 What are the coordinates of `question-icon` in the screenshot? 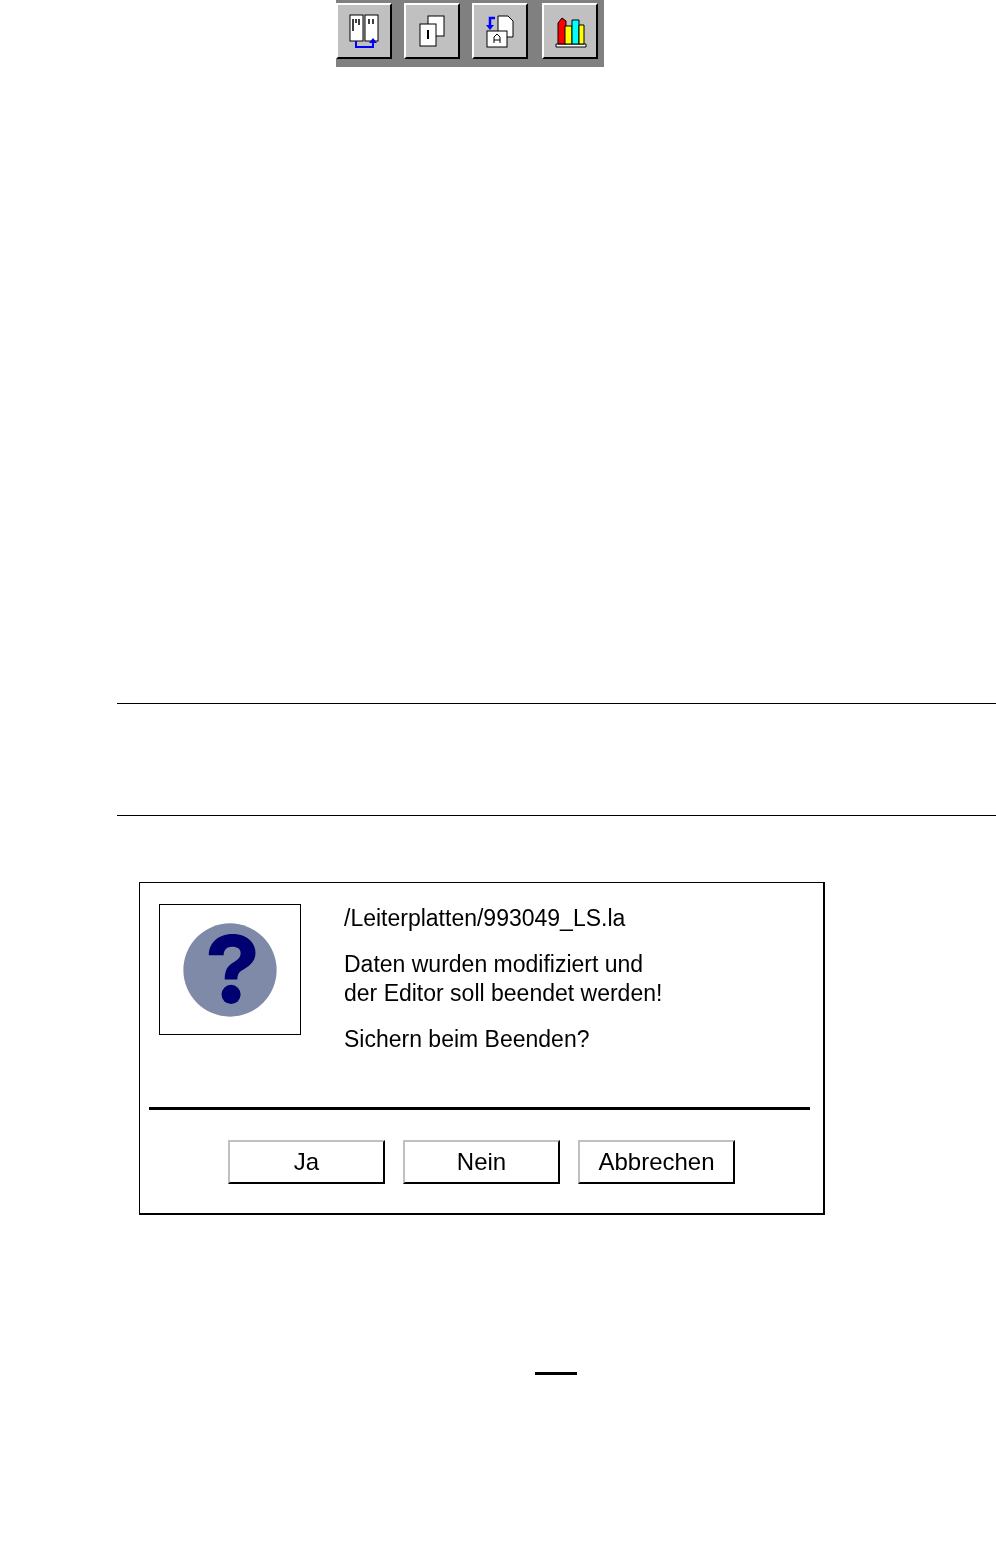 It's located at (230, 969).